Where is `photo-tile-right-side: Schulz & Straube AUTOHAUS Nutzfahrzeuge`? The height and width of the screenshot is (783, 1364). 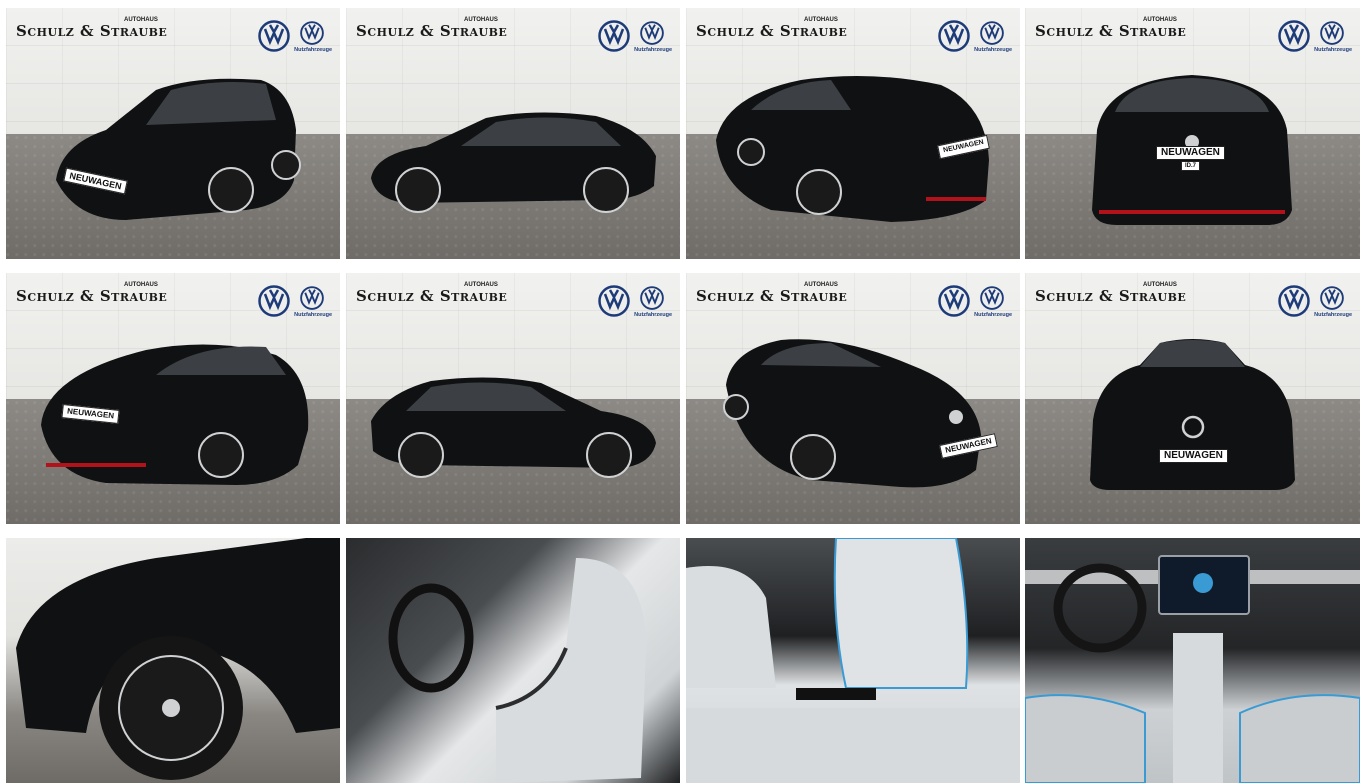 photo-tile-right-side: Schulz & Straube AUTOHAUS Nutzfahrzeuge is located at coordinates (513, 398).